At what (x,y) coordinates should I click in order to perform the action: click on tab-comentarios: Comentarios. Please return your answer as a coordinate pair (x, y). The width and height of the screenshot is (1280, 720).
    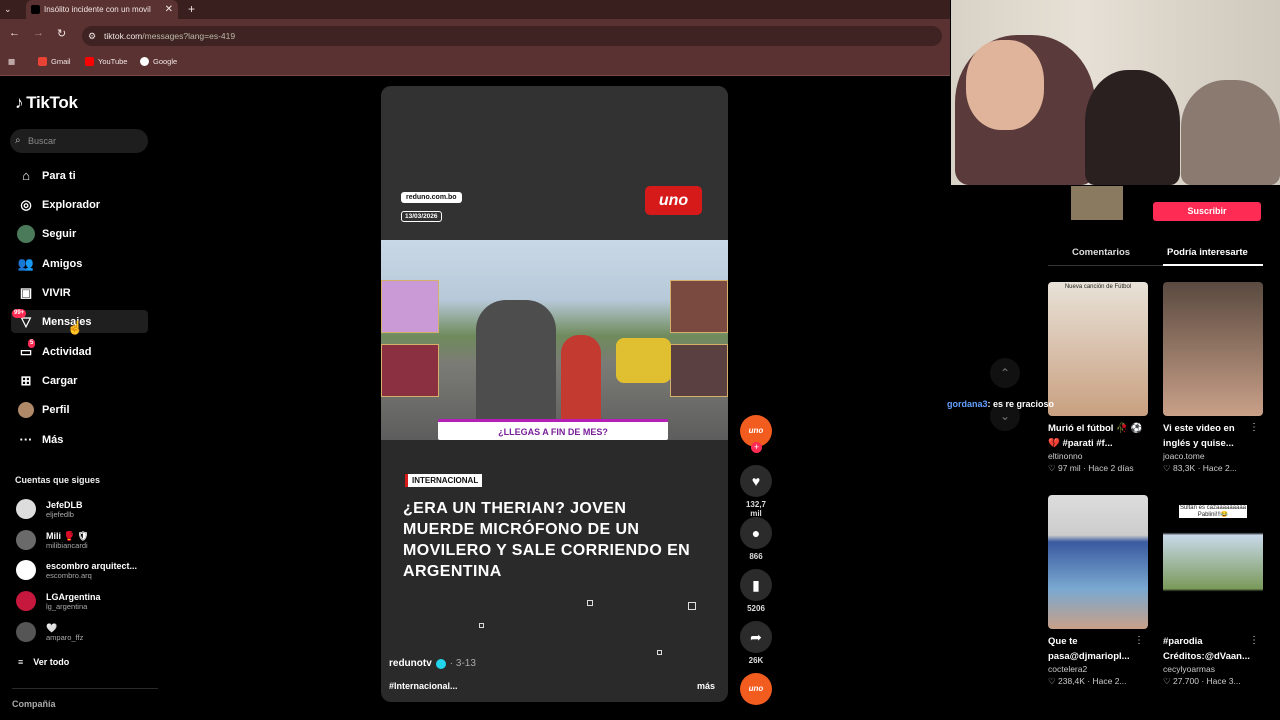
    Looking at the image, I should click on (1101, 252).